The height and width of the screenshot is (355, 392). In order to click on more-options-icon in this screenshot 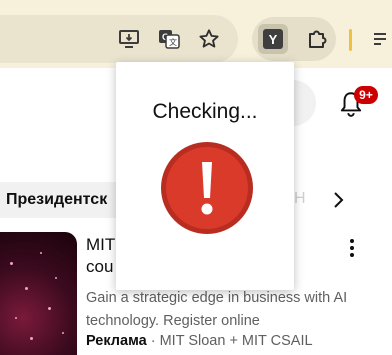, I will do `click(352, 248)`.